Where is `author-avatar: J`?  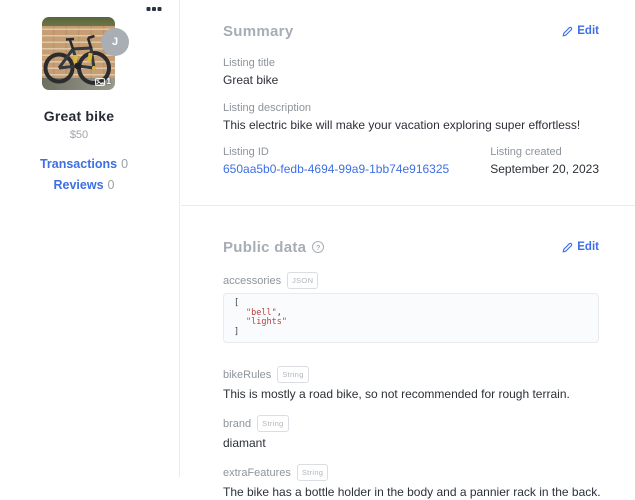
author-avatar: J is located at coordinates (115, 42).